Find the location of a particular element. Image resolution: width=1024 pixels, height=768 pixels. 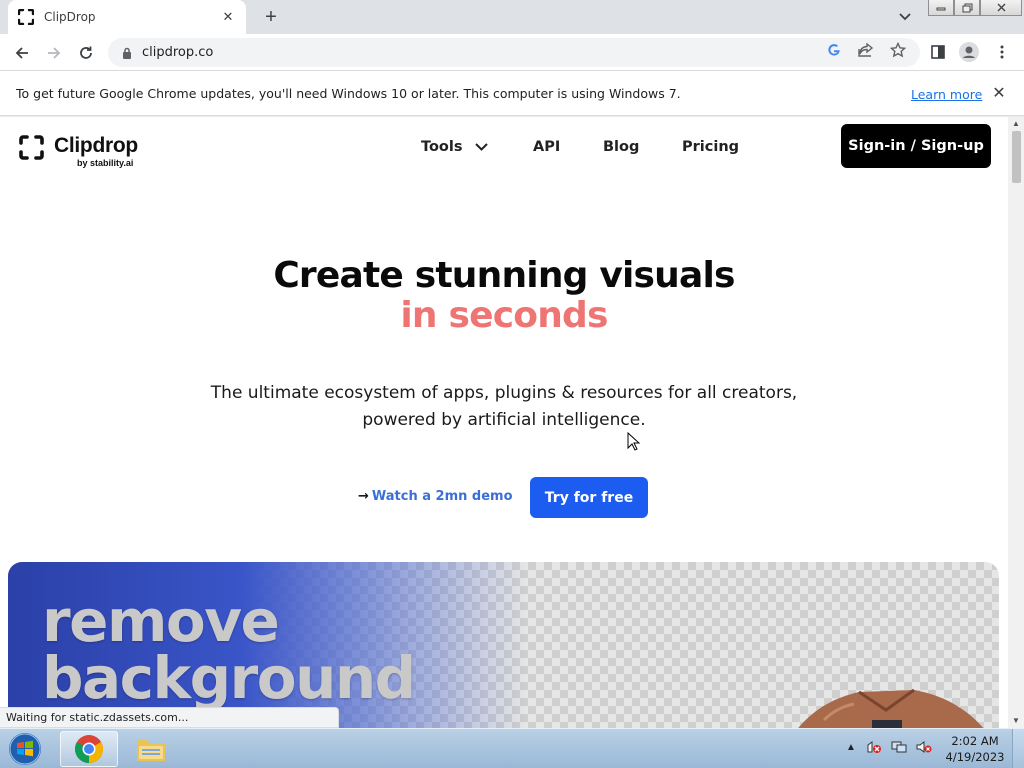

new-tab-button: + is located at coordinates (271, 17).